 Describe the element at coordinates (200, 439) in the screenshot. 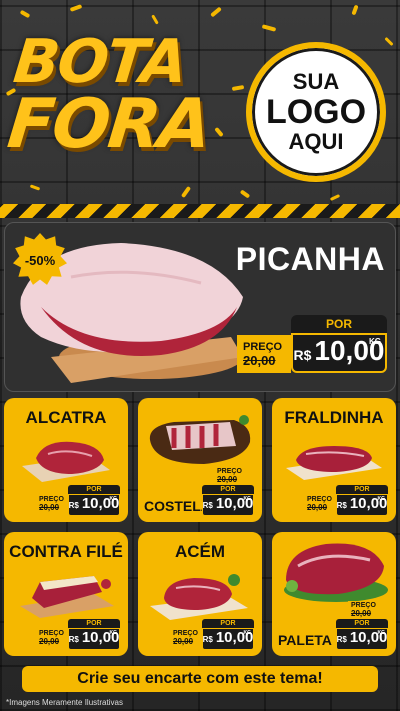

I see `costela-image` at that location.